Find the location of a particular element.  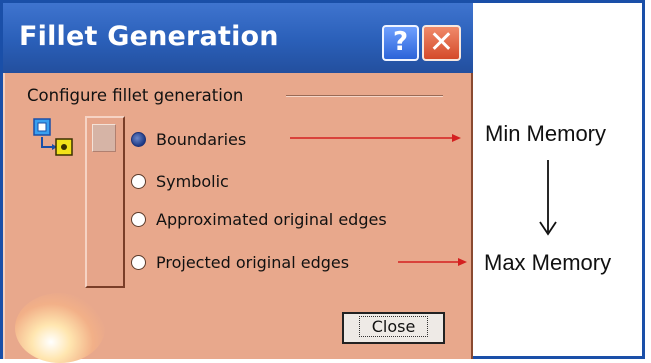

min-memory-arrow-head is located at coordinates (456, 138).